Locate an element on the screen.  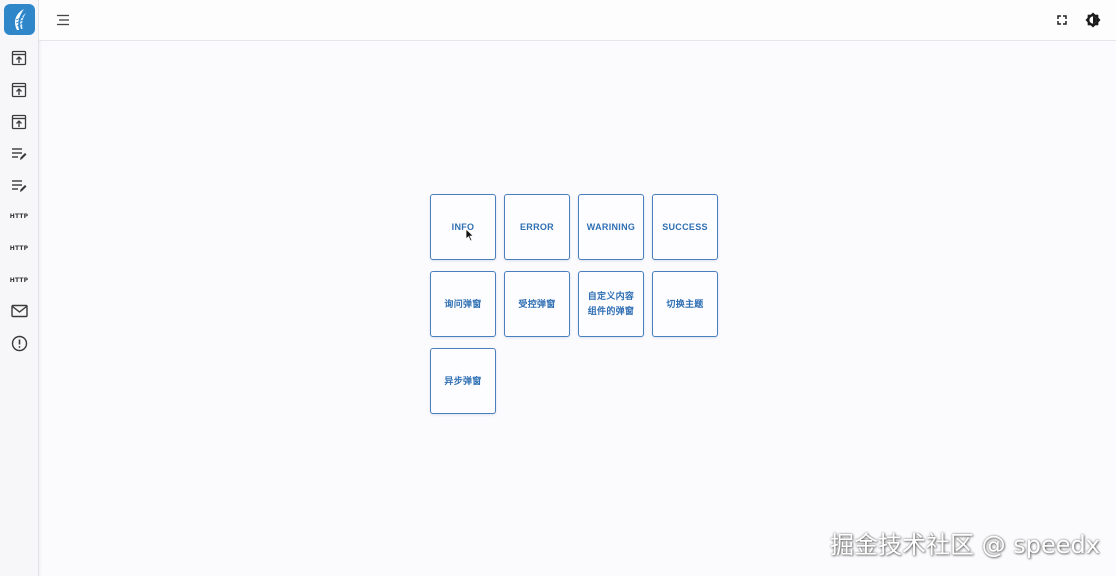
confirm-dialog-button: 询问弹窗 is located at coordinates (463, 304).